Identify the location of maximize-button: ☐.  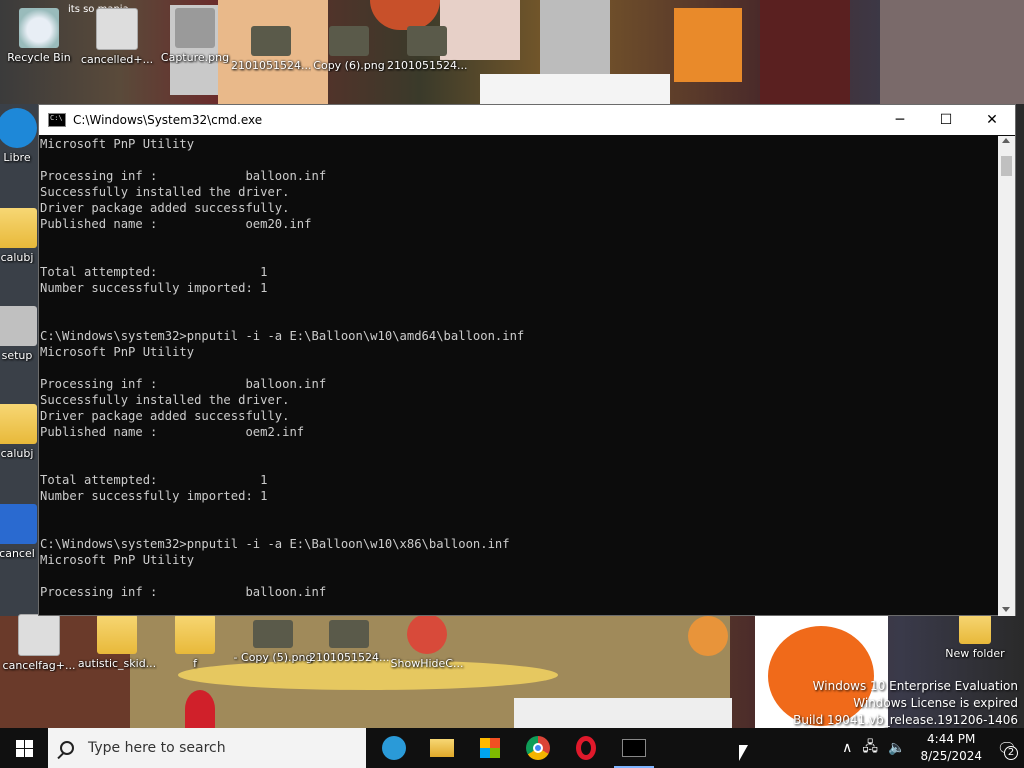
(946, 120).